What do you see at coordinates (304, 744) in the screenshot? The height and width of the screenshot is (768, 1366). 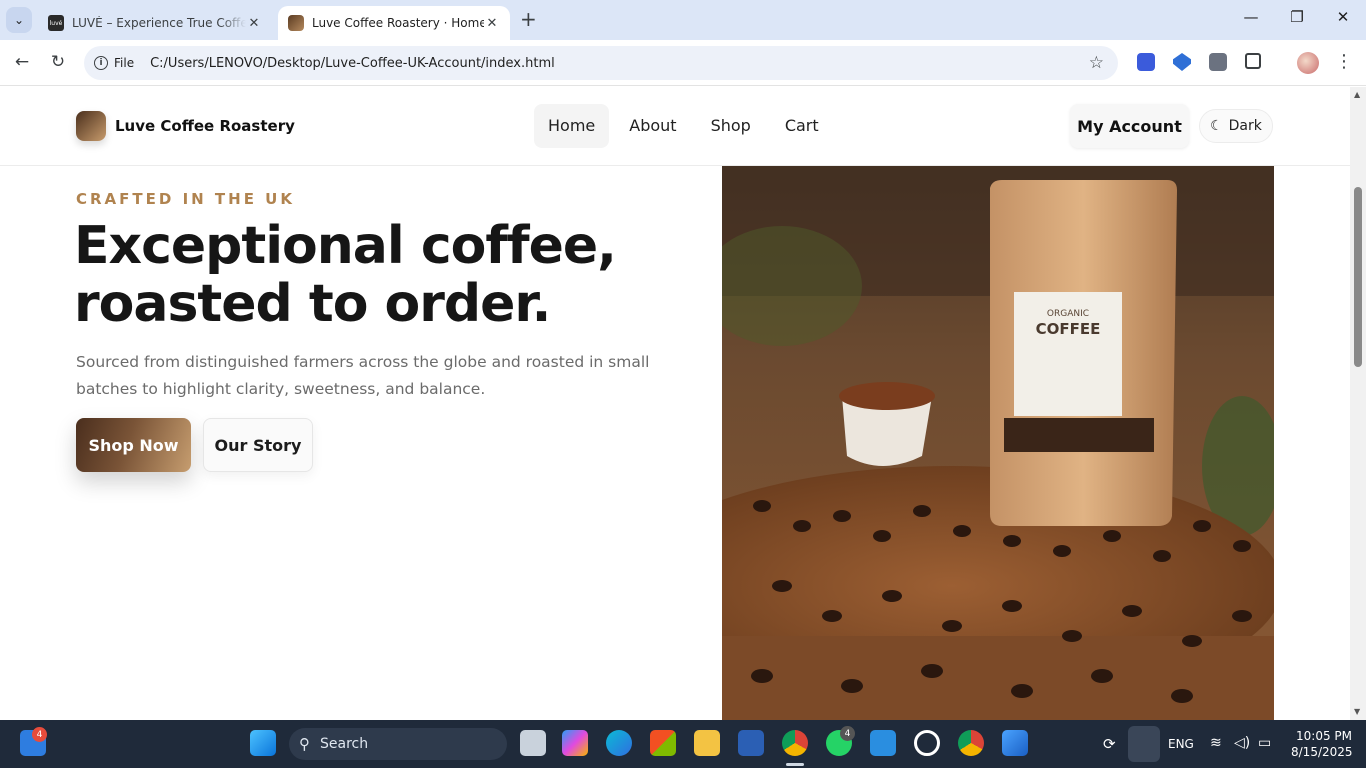 I see `search-icon: ⚲` at bounding box center [304, 744].